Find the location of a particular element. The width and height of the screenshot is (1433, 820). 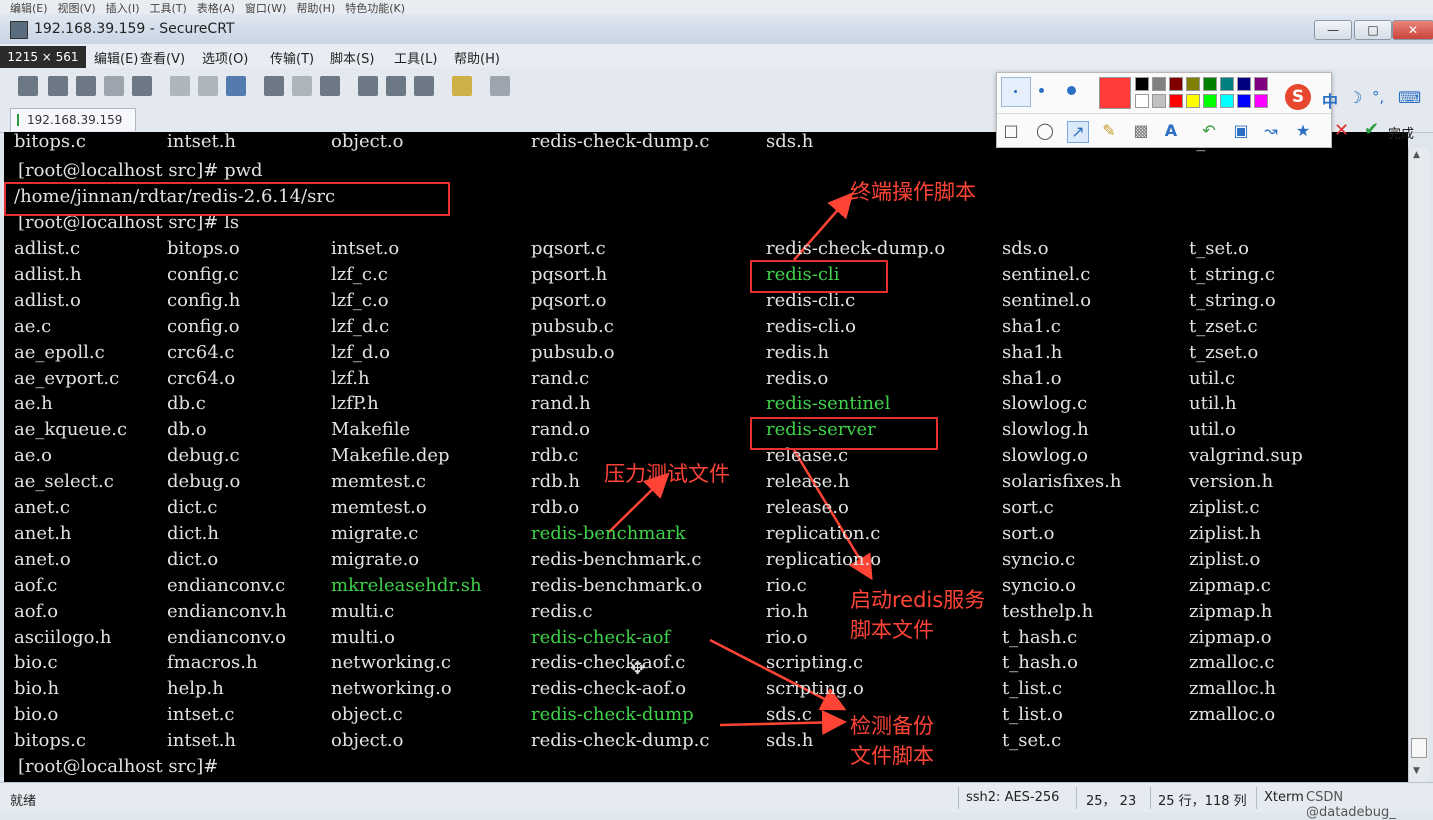

highlight-box-pwd is located at coordinates (227, 199).